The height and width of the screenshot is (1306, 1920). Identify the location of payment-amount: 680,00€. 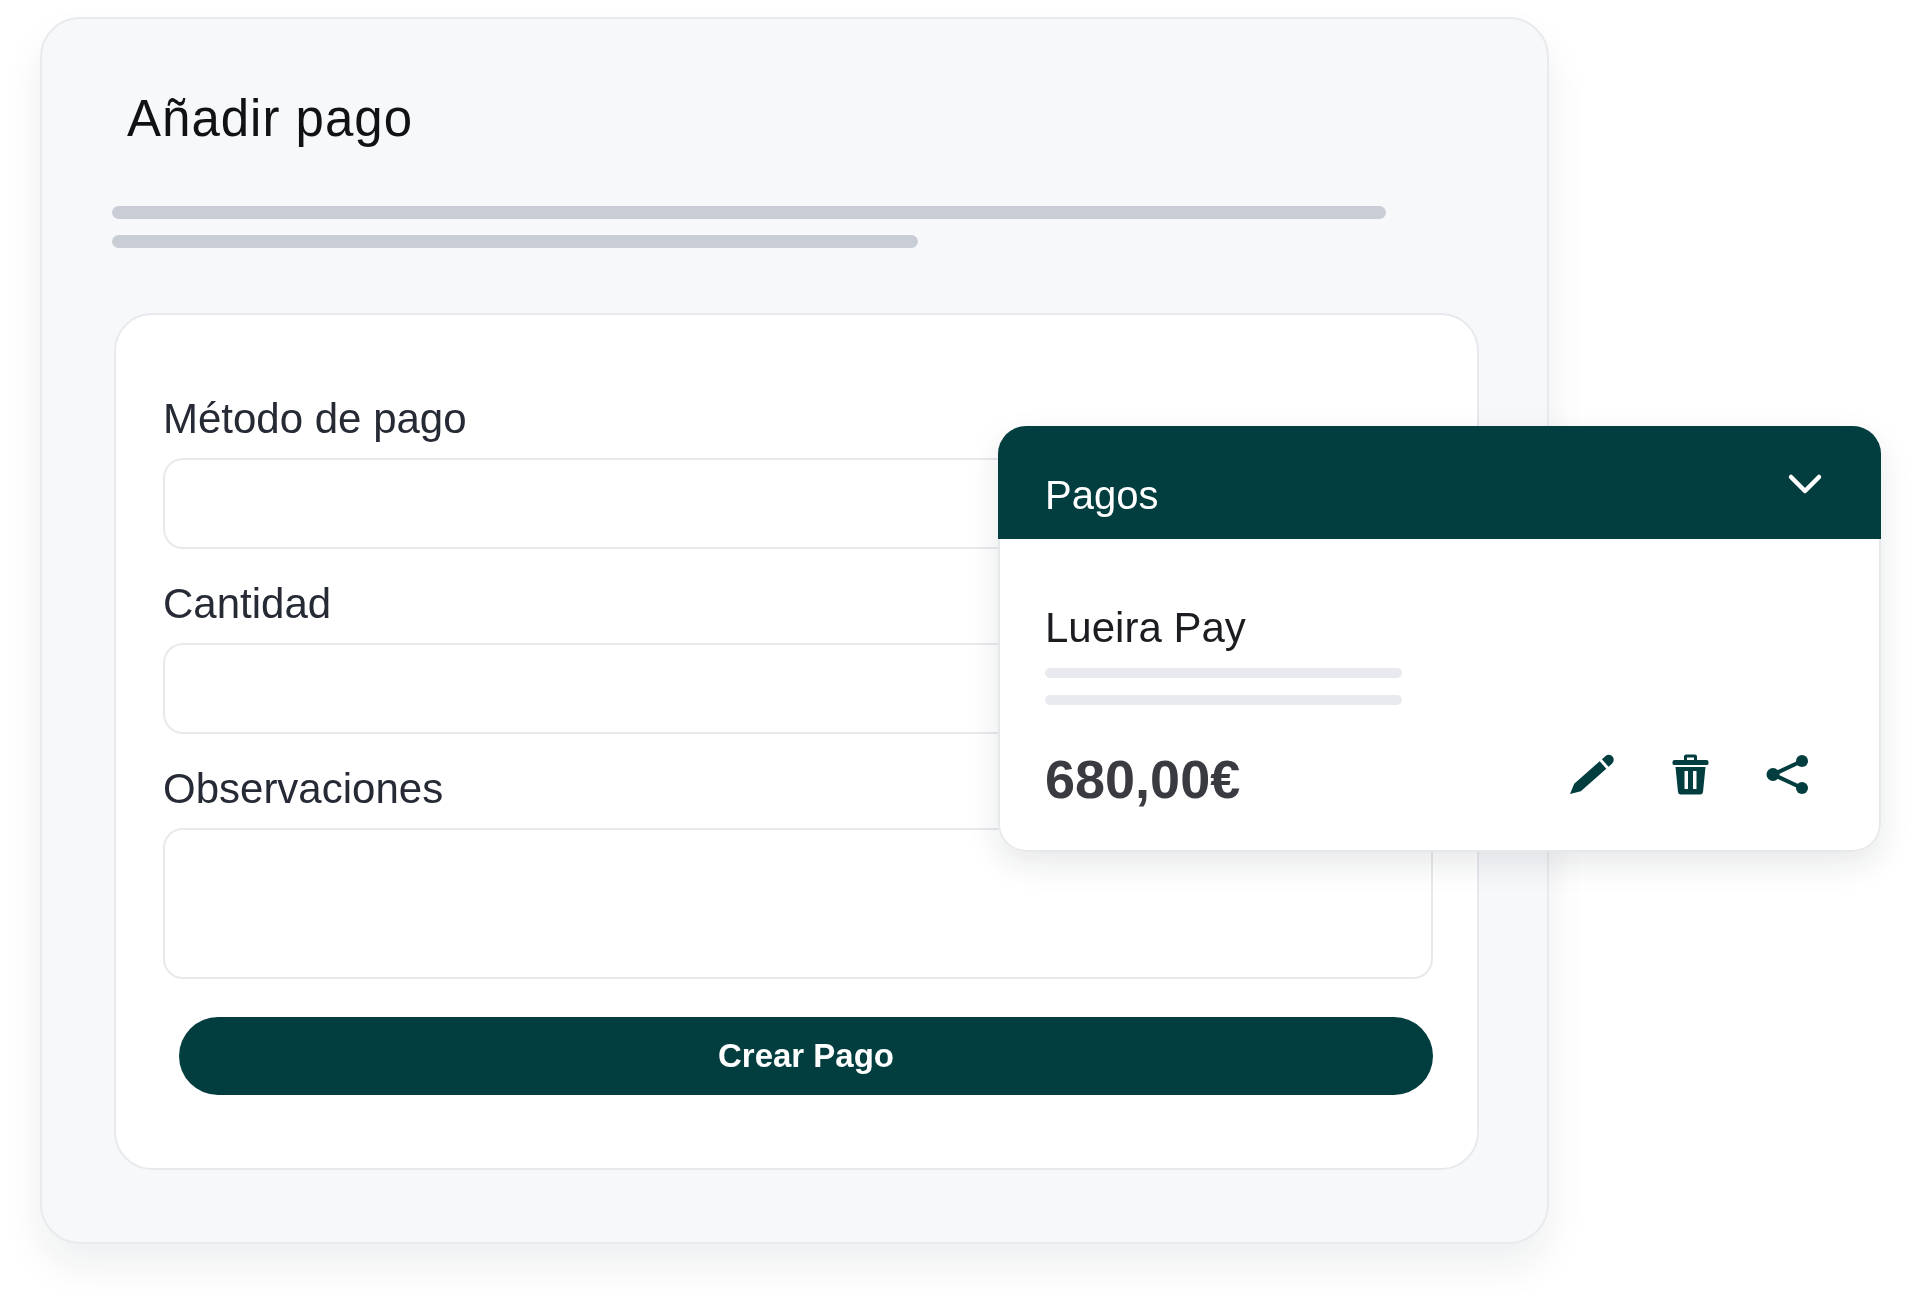
(1143, 779).